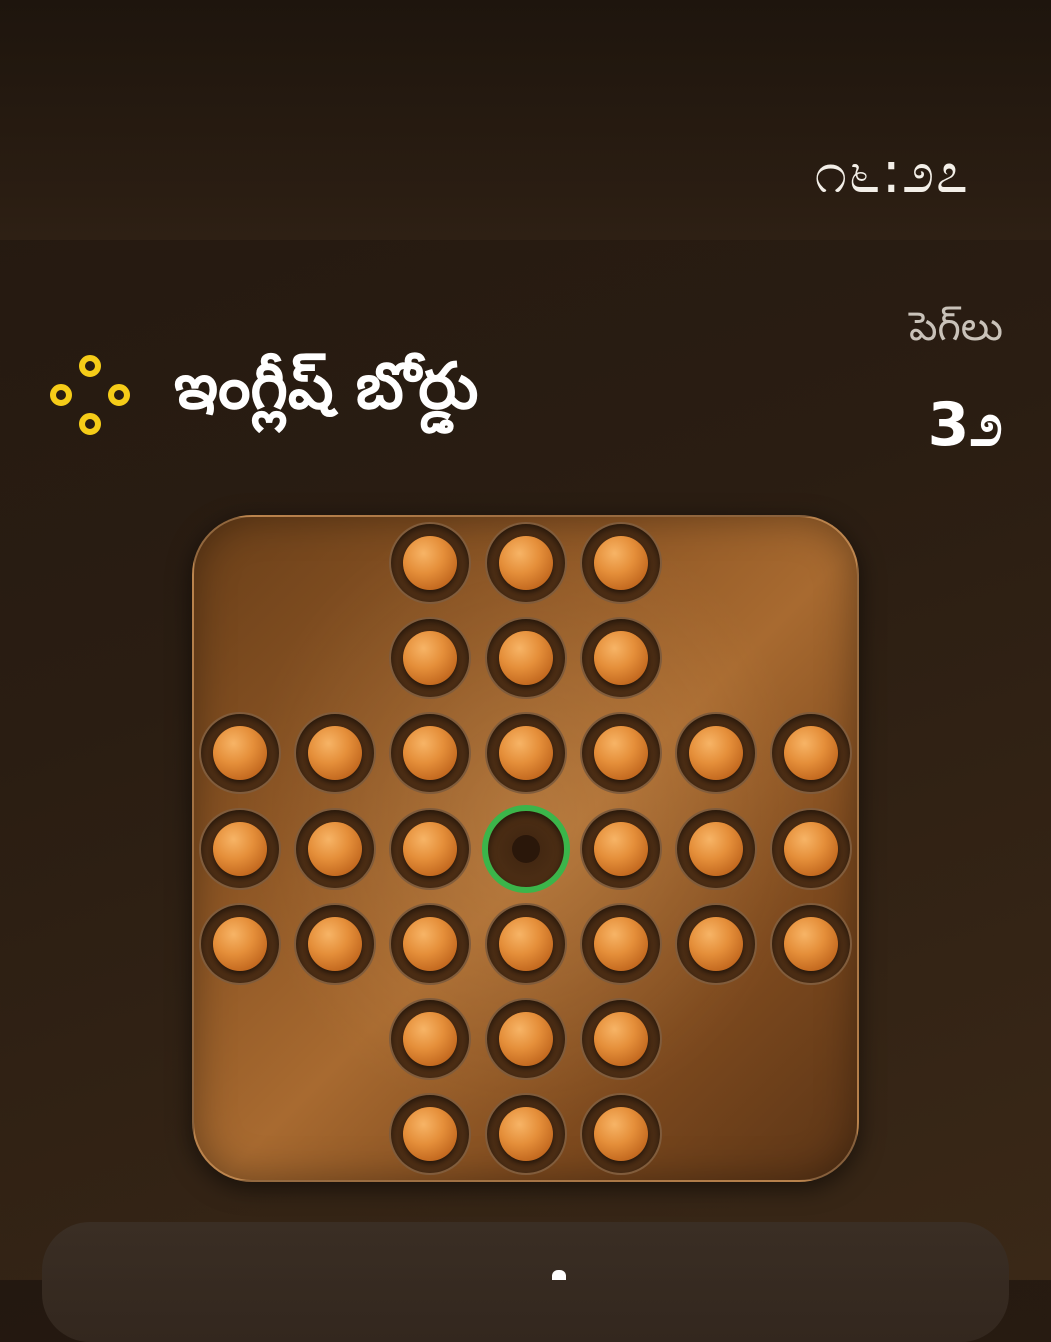 The width and height of the screenshot is (1051, 1342). I want to click on status-clock: ೧೬:೨೭, so click(891, 172).